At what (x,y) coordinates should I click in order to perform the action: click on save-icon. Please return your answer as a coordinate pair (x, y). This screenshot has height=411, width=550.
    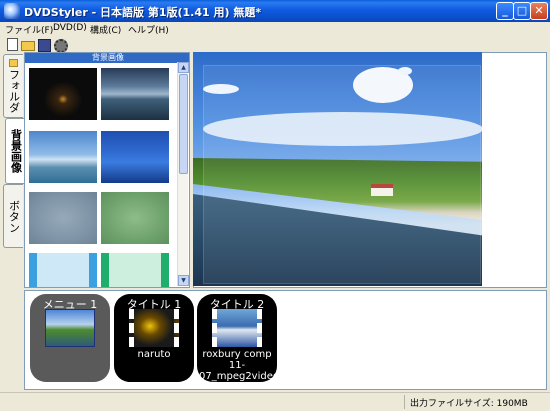
    Looking at the image, I should click on (44, 45).